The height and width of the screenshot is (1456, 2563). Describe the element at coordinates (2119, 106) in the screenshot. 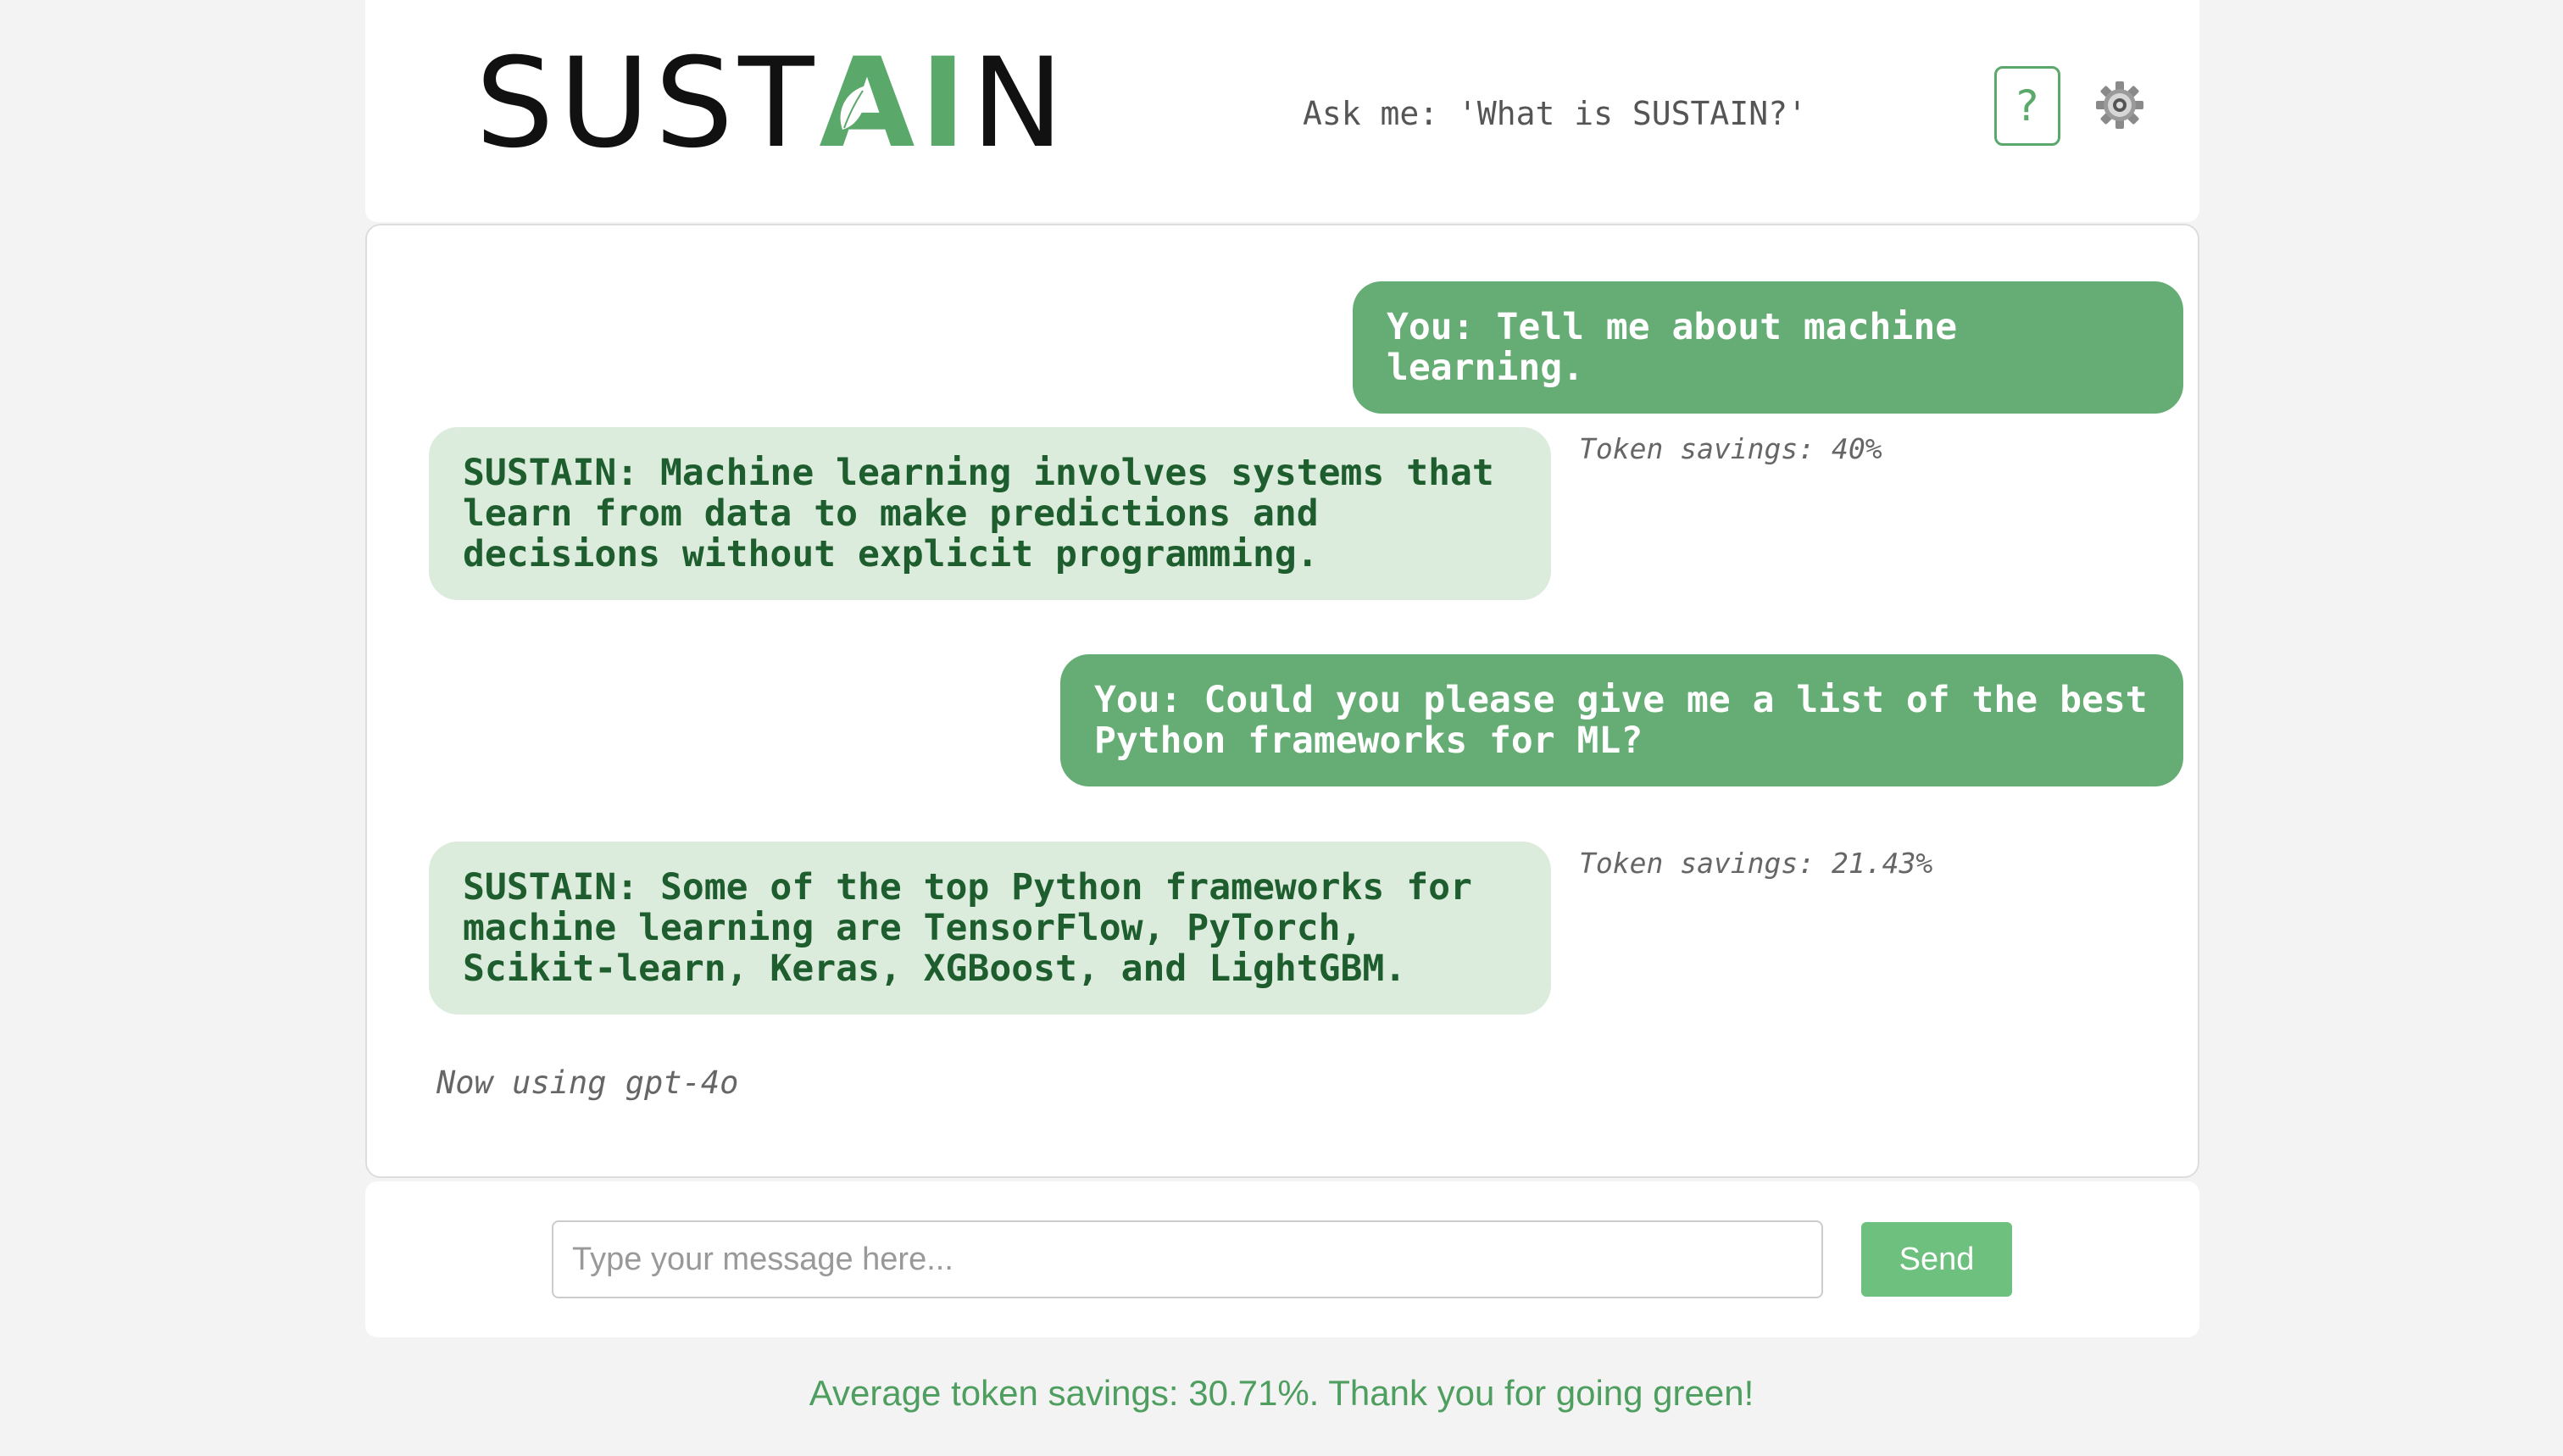

I see `gear-icon` at that location.